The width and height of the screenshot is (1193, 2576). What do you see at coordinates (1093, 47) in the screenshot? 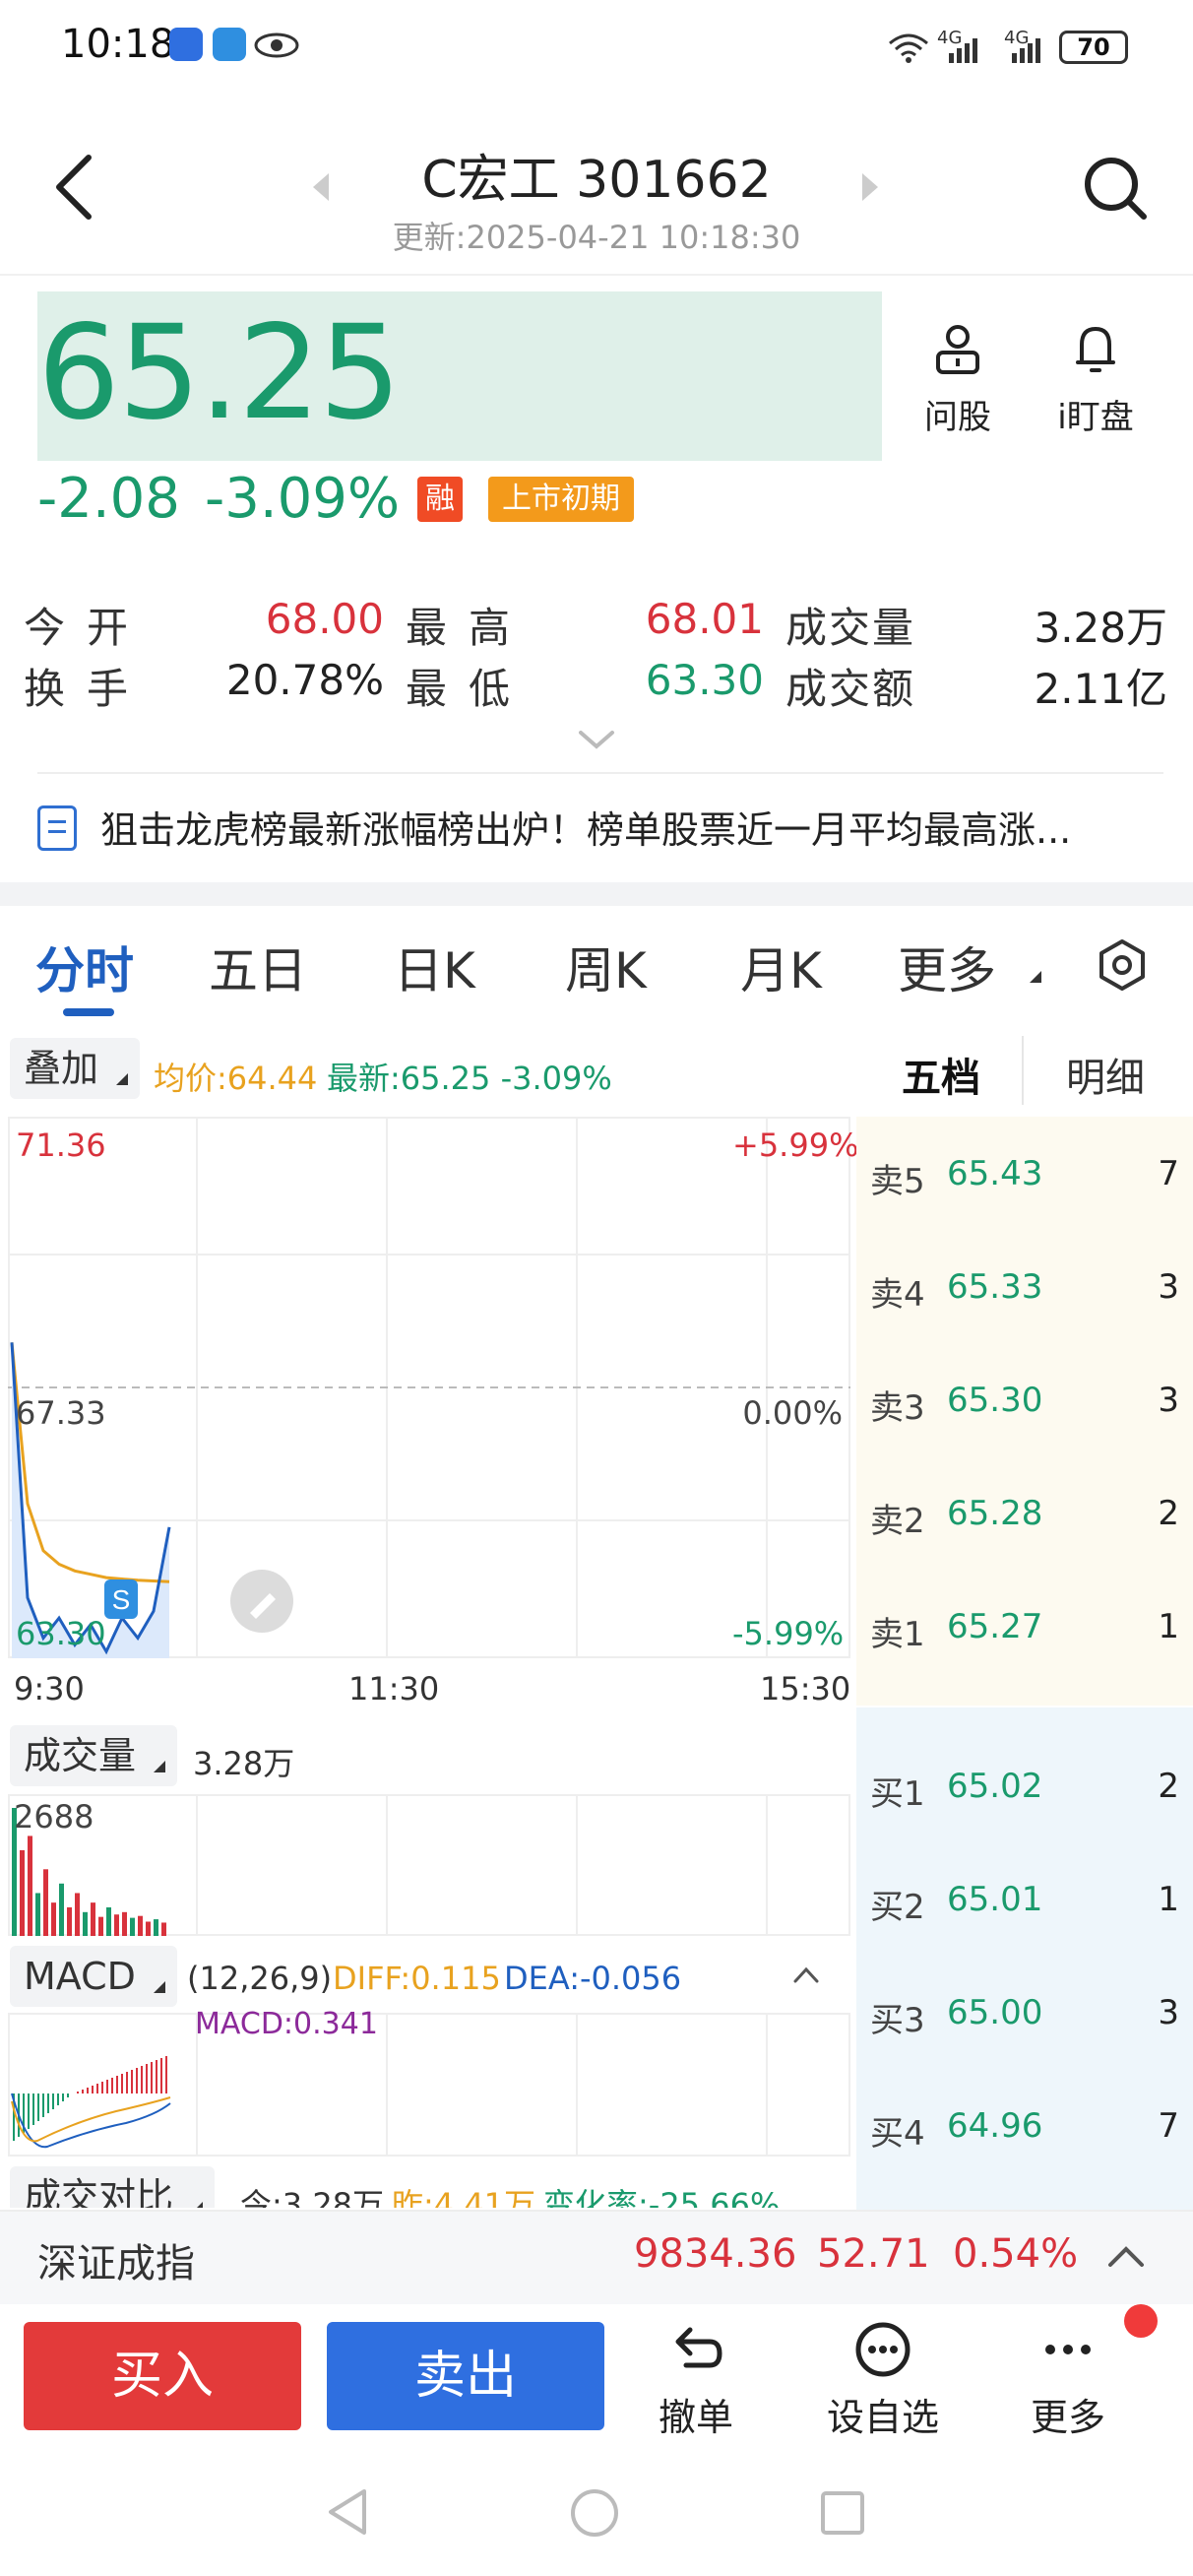
I see `battery-icon: 70` at bounding box center [1093, 47].